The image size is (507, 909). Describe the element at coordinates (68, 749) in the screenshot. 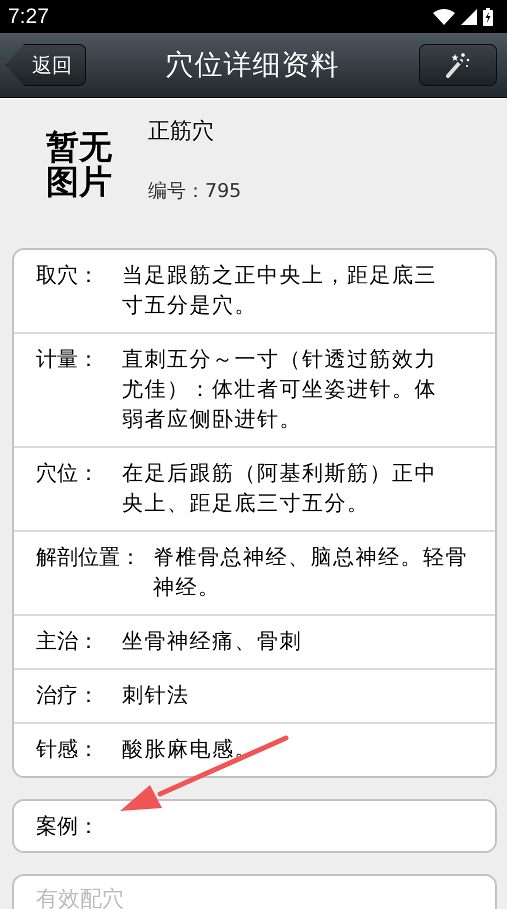

I see `field-label: 针感：` at that location.